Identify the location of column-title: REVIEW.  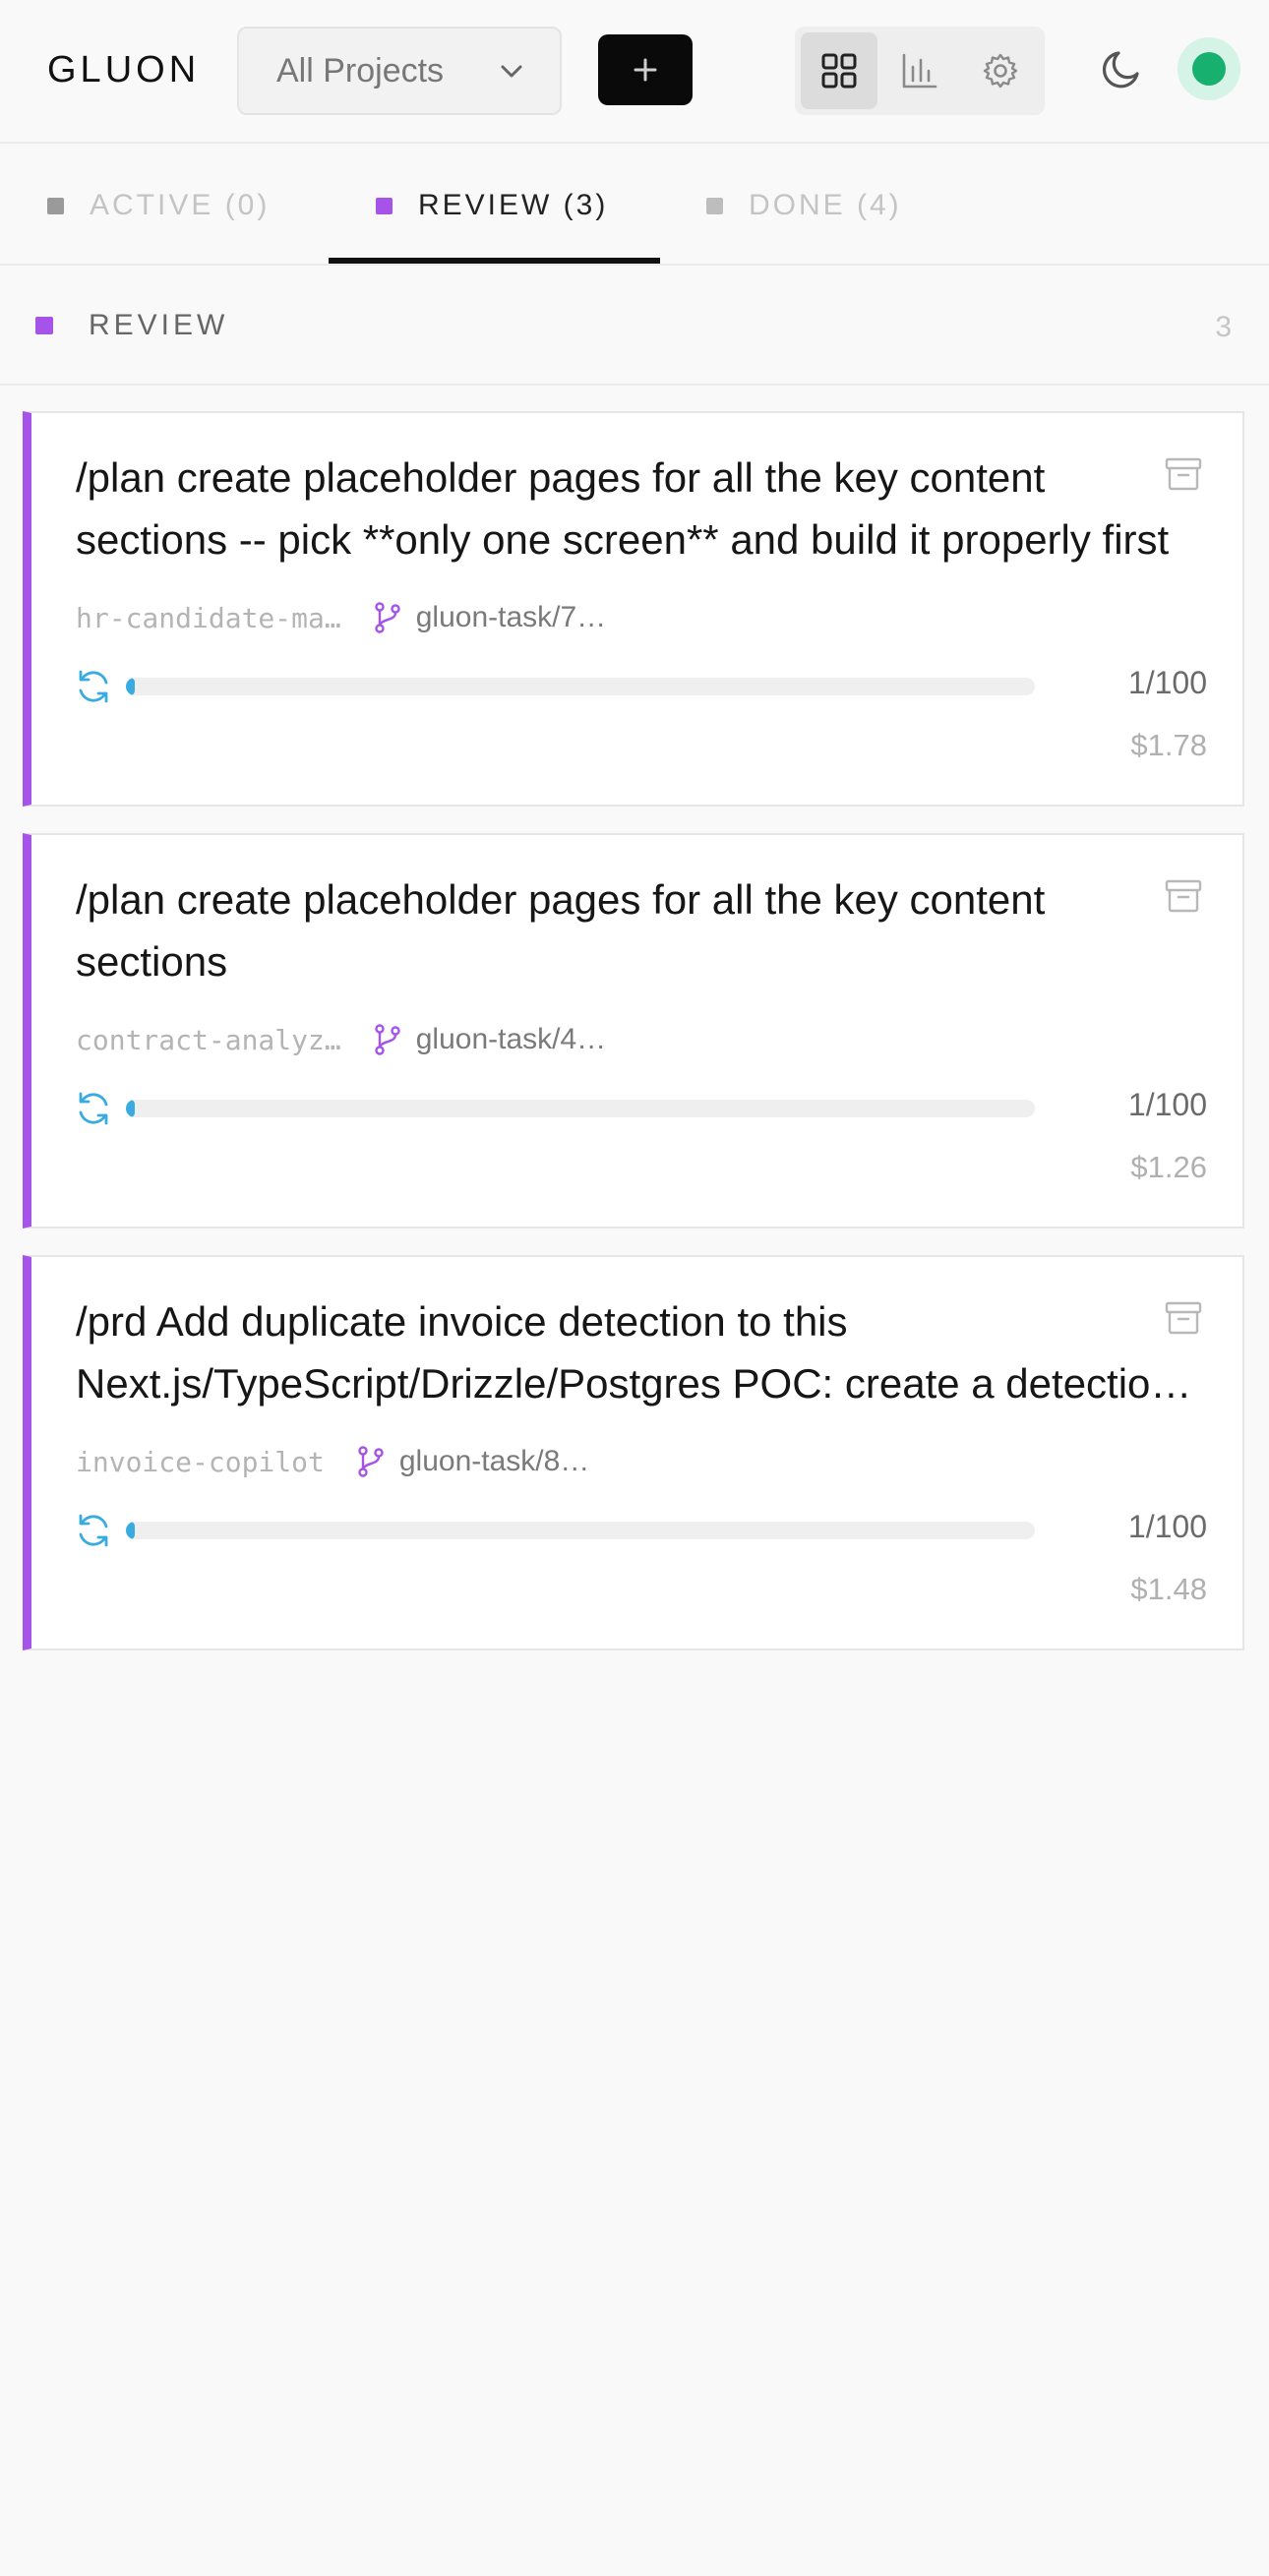
(159, 325).